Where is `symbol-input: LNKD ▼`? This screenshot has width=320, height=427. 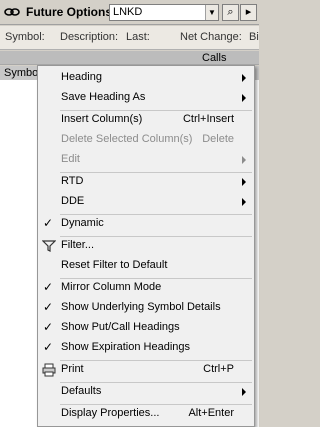
symbol-input: LNKD ▼ is located at coordinates (164, 12).